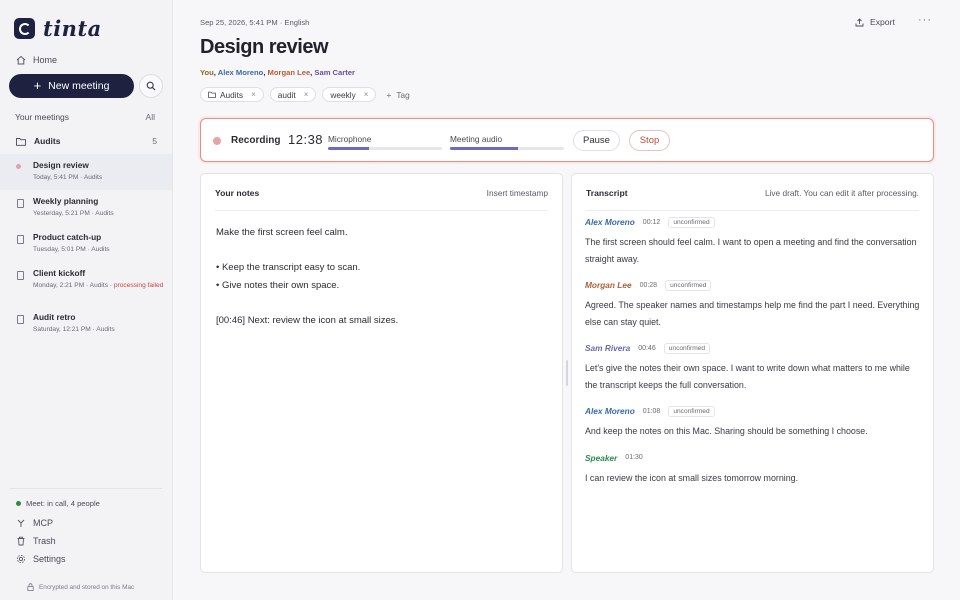 The height and width of the screenshot is (600, 960). What do you see at coordinates (350, 139) in the screenshot?
I see `microphone-label: Microphone` at bounding box center [350, 139].